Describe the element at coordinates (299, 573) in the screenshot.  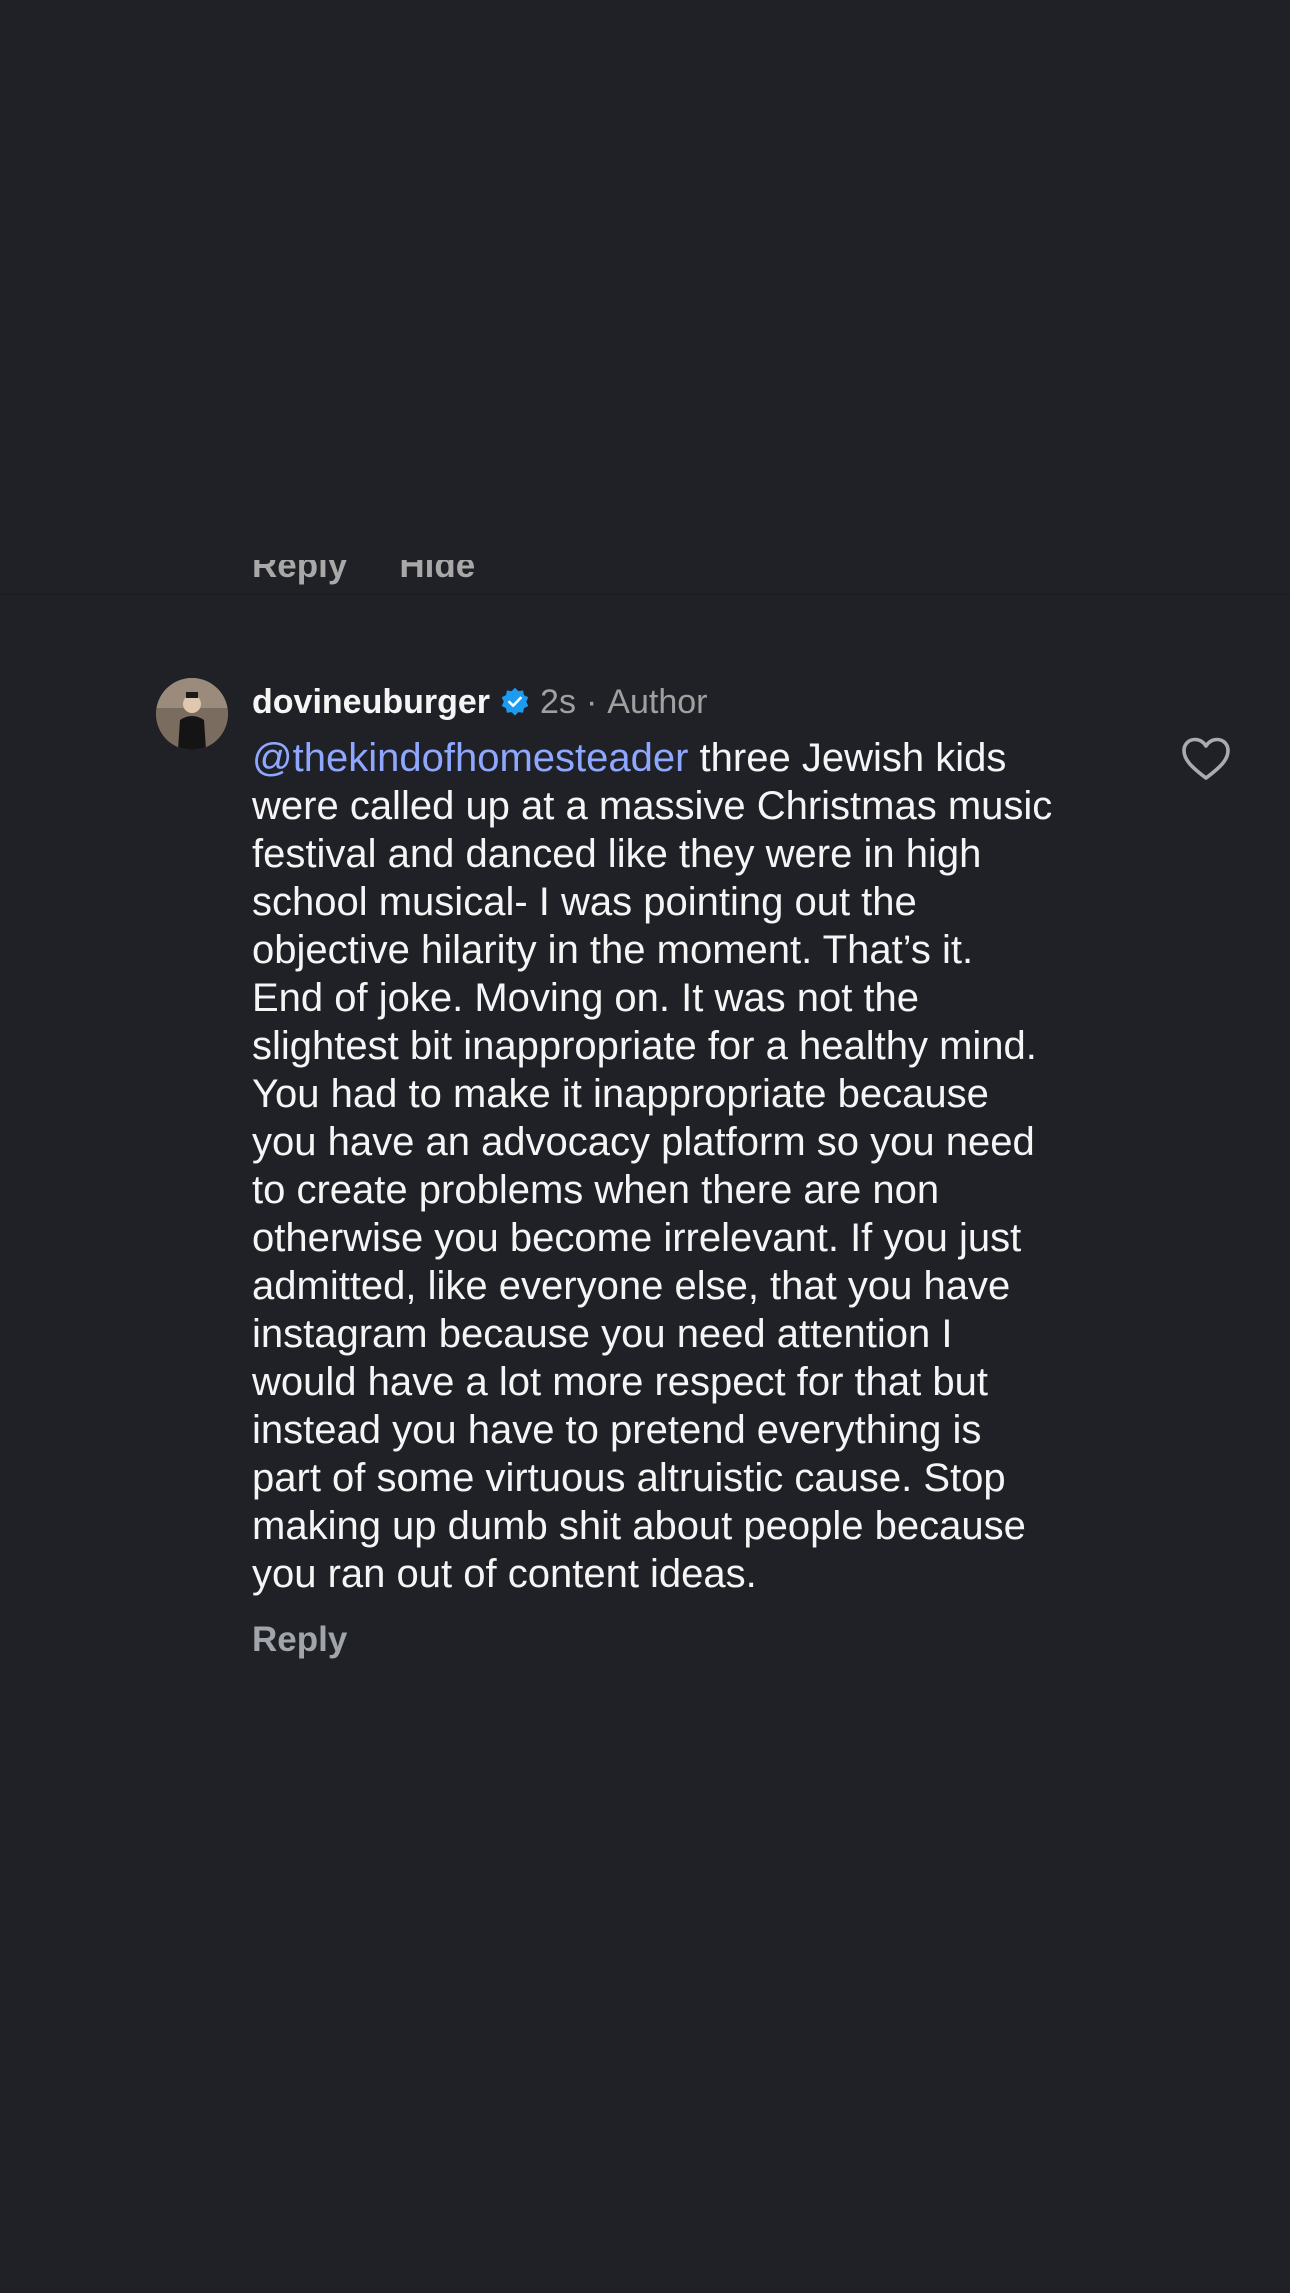
I see `previous-reply-button: Reply` at that location.